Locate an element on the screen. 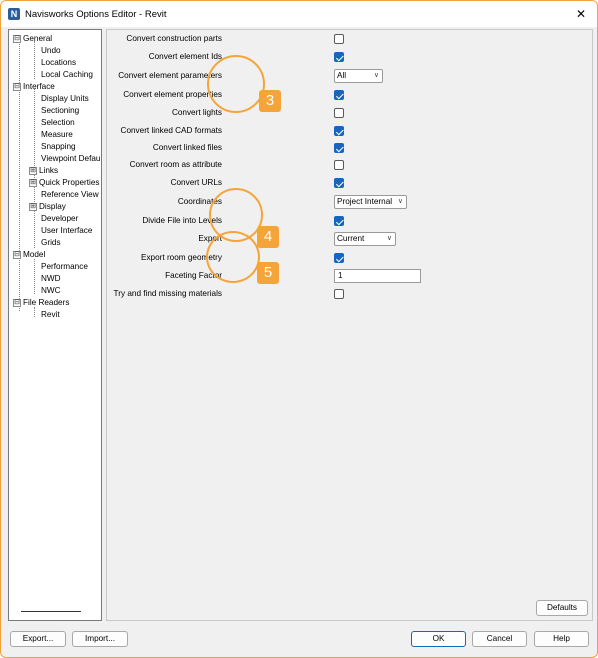 The height and width of the screenshot is (658, 598). tree-item-nwc: NWC is located at coordinates (51, 291).